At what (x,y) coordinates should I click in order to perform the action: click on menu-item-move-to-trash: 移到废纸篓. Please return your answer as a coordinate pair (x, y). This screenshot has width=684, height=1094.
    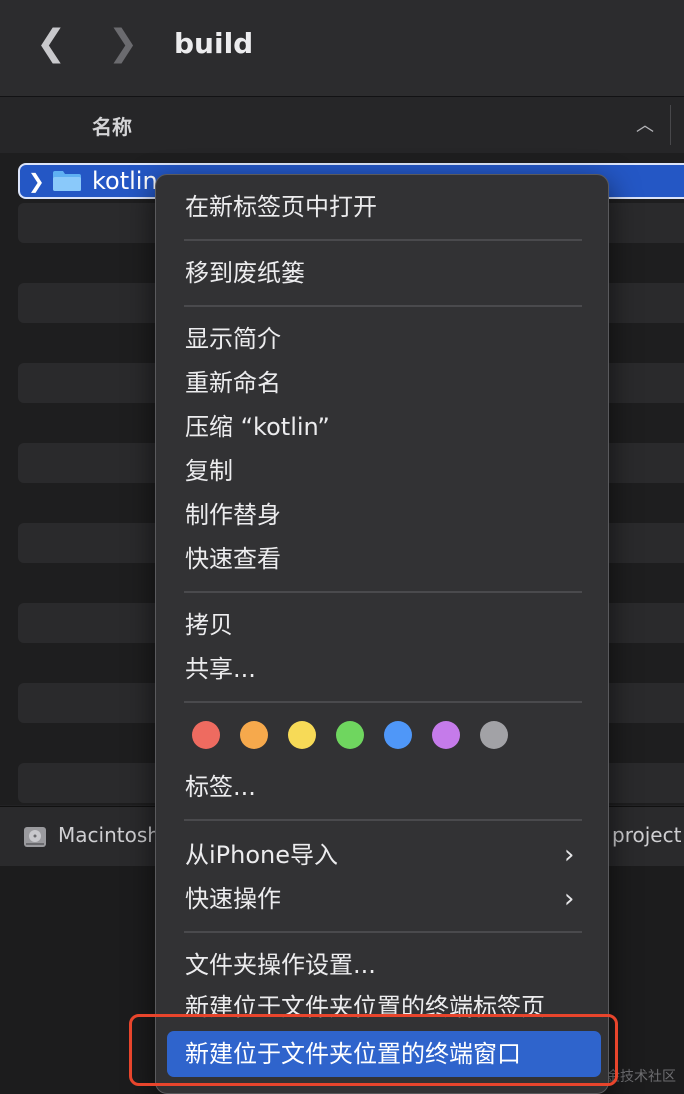
    Looking at the image, I should click on (245, 273).